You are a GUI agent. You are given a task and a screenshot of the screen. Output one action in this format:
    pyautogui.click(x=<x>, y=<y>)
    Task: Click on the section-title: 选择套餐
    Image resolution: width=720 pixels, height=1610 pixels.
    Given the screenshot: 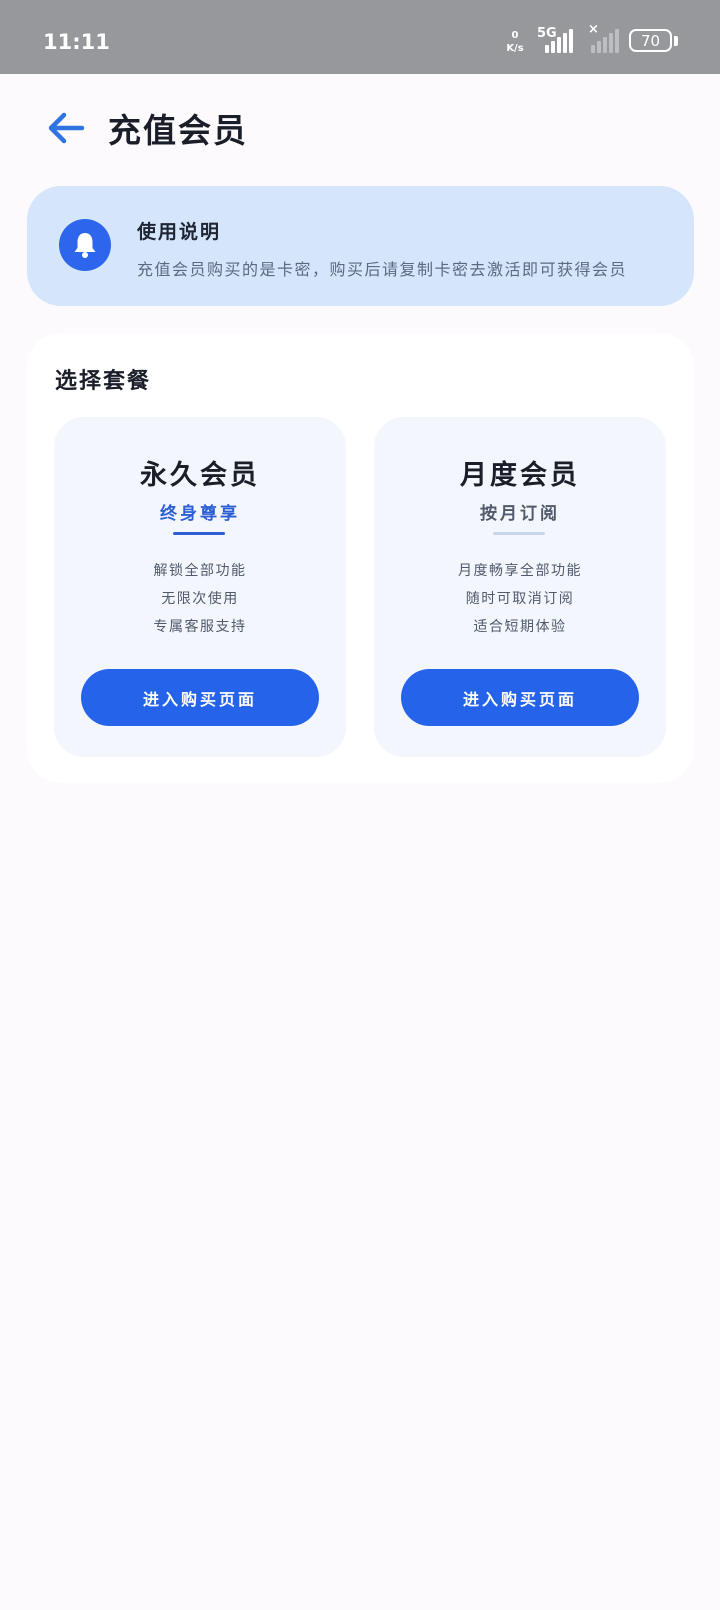 What is the action you would take?
    pyautogui.click(x=103, y=381)
    